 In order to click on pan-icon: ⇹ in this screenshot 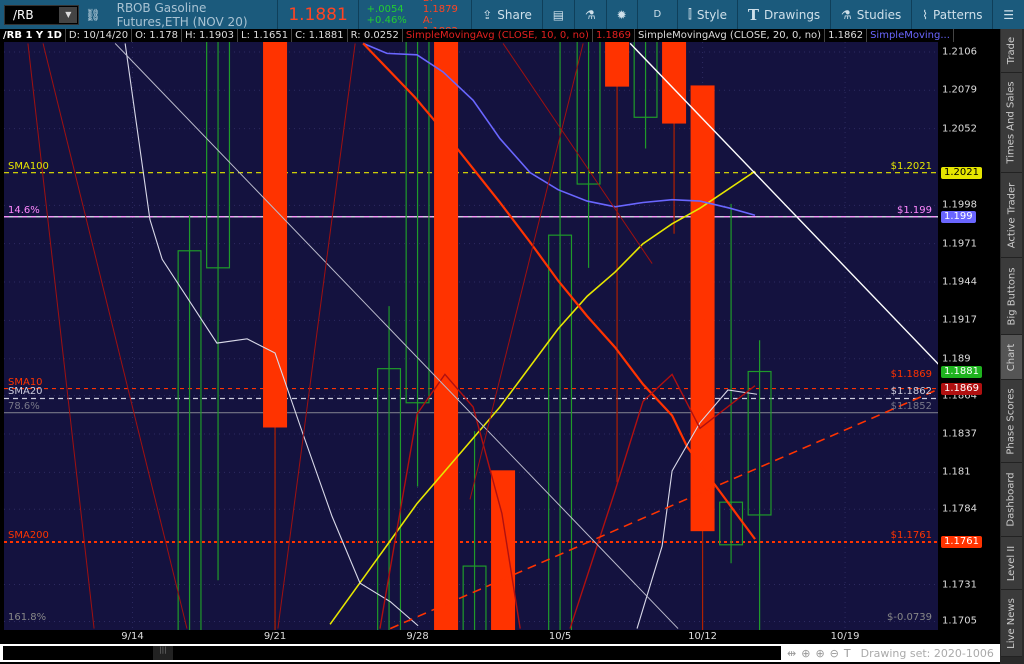, I will do `click(791, 653)`.